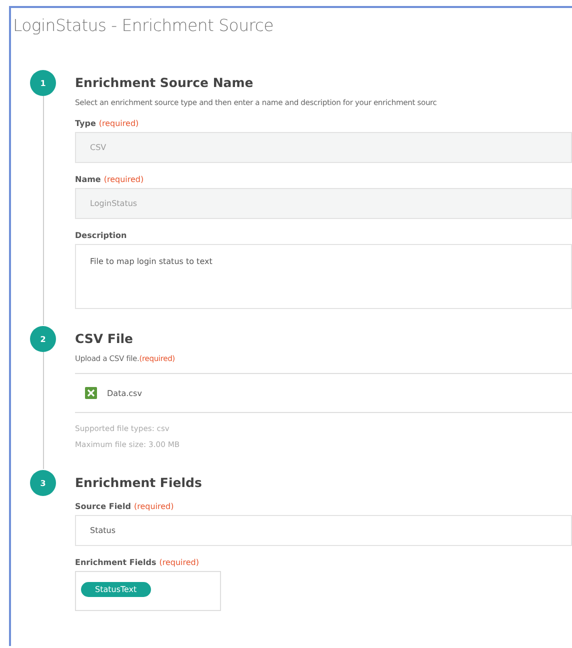 This screenshot has width=572, height=648. Describe the element at coordinates (115, 562) in the screenshot. I see `field-label: Enrichment Fields` at that location.